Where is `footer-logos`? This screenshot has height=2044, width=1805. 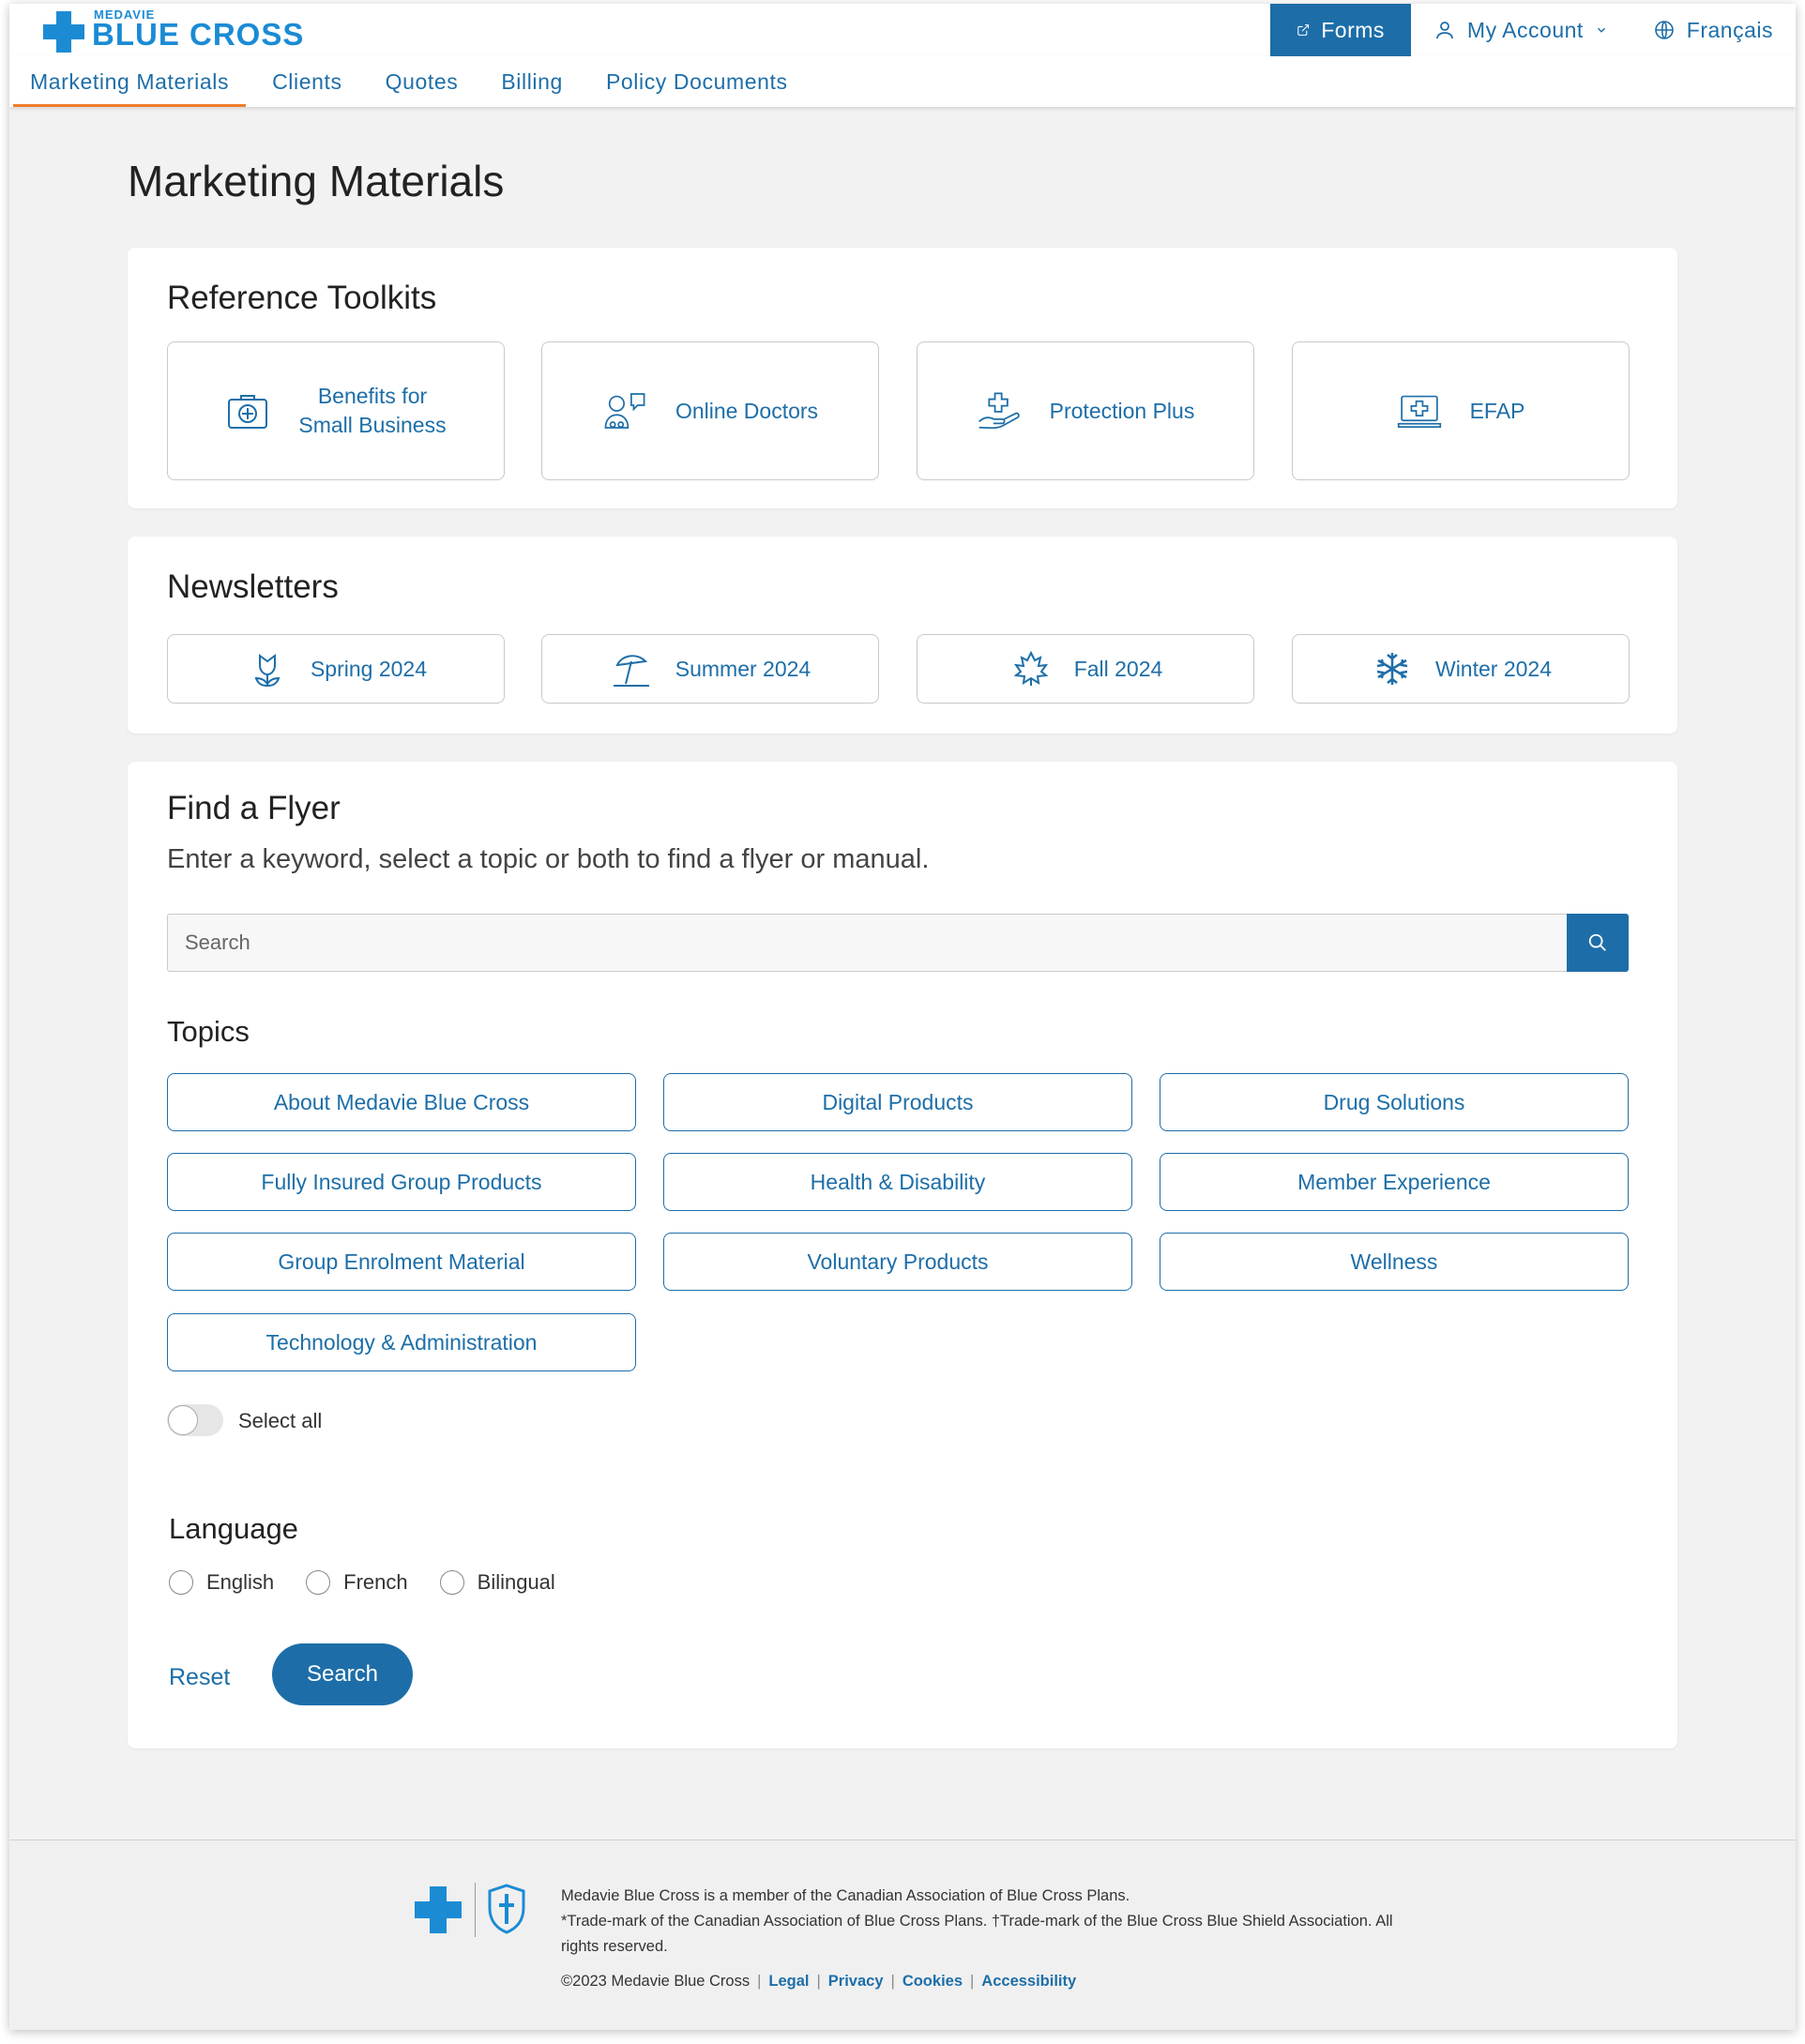 footer-logos is located at coordinates (471, 1911).